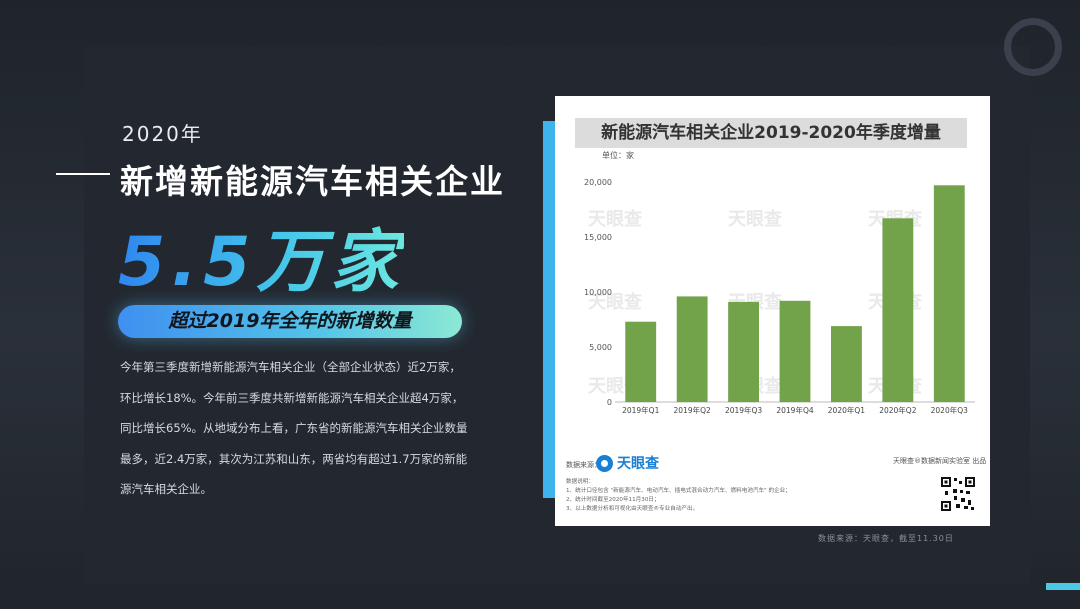 Image resolution: width=1080 pixels, height=609 pixels. I want to click on y-tick-label: 15,000, so click(598, 237).